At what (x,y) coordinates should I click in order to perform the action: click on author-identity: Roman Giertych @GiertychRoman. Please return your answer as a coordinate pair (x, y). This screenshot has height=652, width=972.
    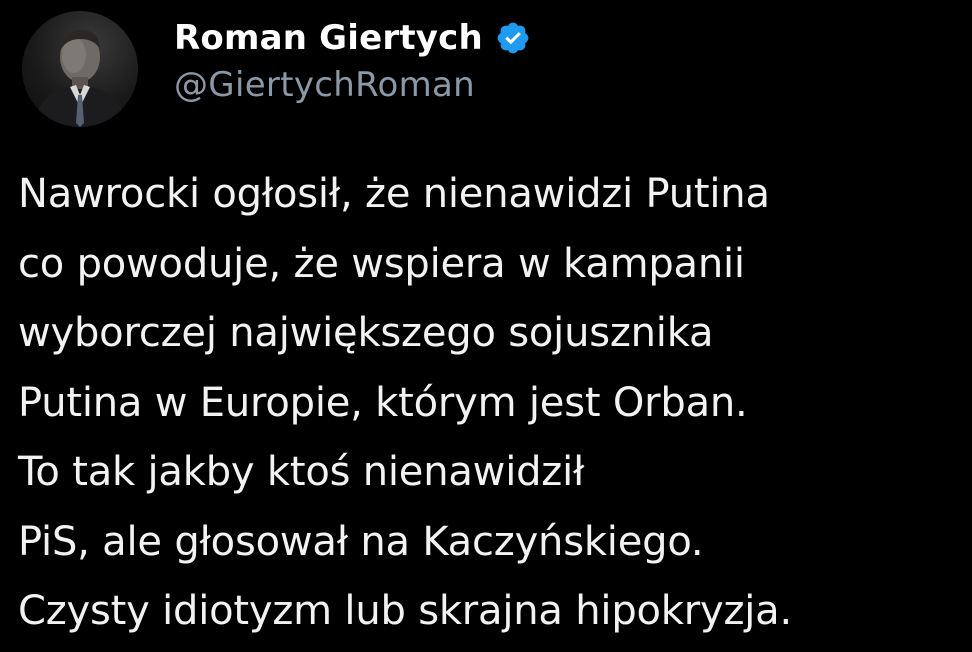
    Looking at the image, I should click on (352, 63).